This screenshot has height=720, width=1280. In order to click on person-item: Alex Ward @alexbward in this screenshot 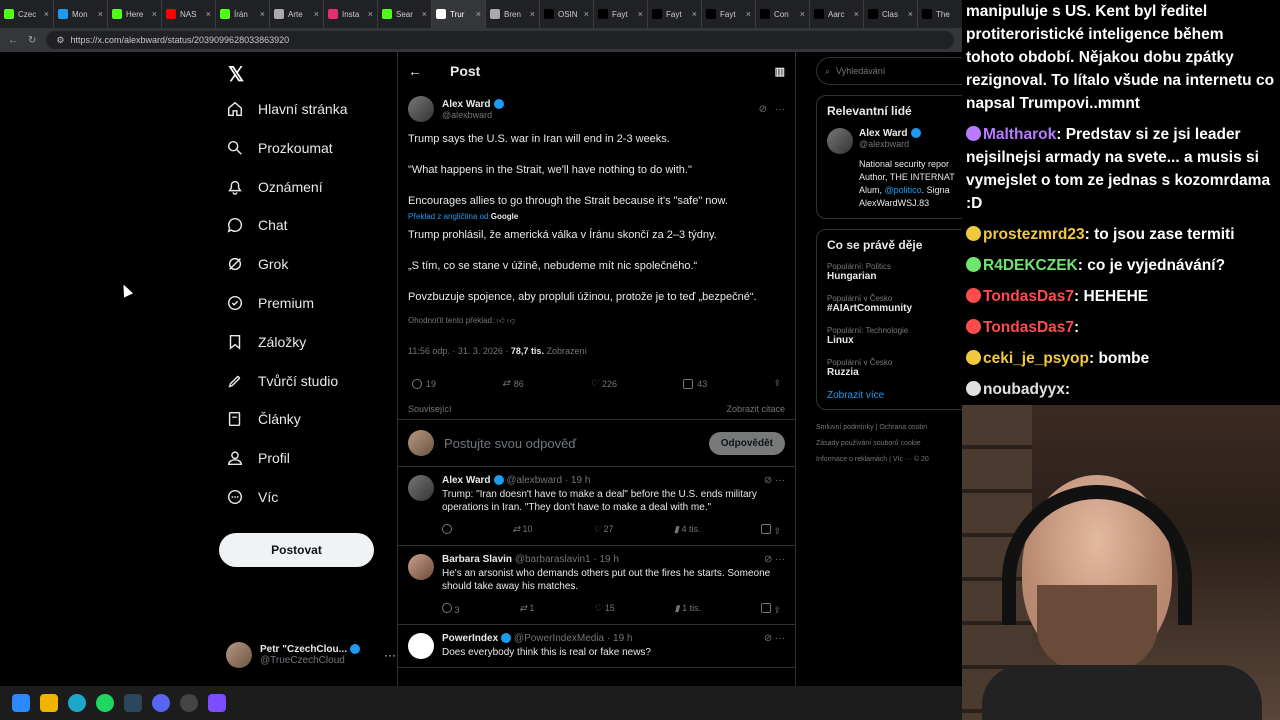, I will do `click(894, 141)`.